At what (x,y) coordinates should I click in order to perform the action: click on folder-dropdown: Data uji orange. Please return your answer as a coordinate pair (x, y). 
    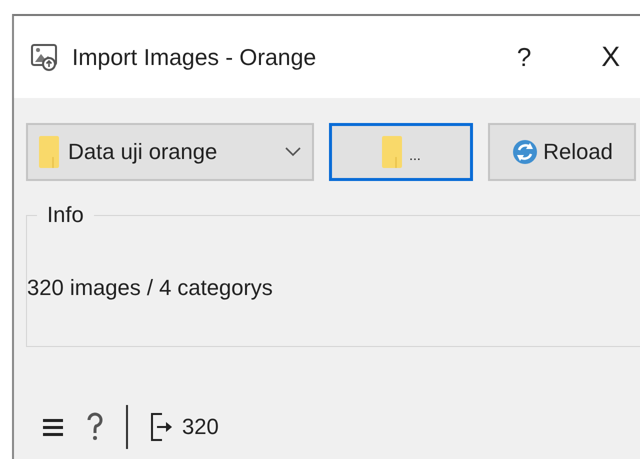
    Looking at the image, I should click on (170, 152).